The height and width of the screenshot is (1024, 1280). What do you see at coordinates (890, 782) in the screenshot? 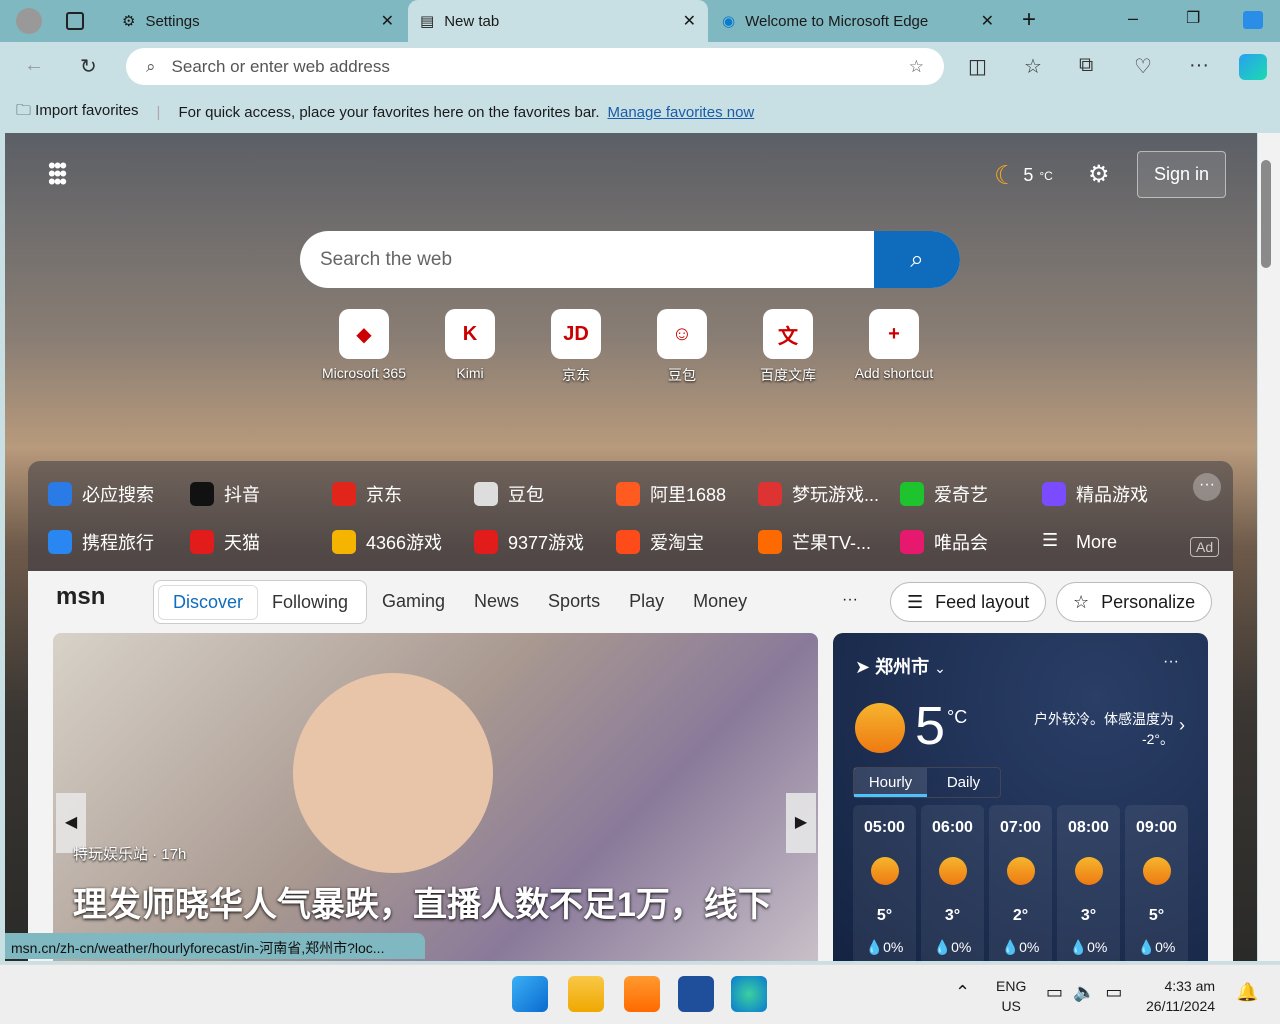
I see `tab-hourly: Hourly` at bounding box center [890, 782].